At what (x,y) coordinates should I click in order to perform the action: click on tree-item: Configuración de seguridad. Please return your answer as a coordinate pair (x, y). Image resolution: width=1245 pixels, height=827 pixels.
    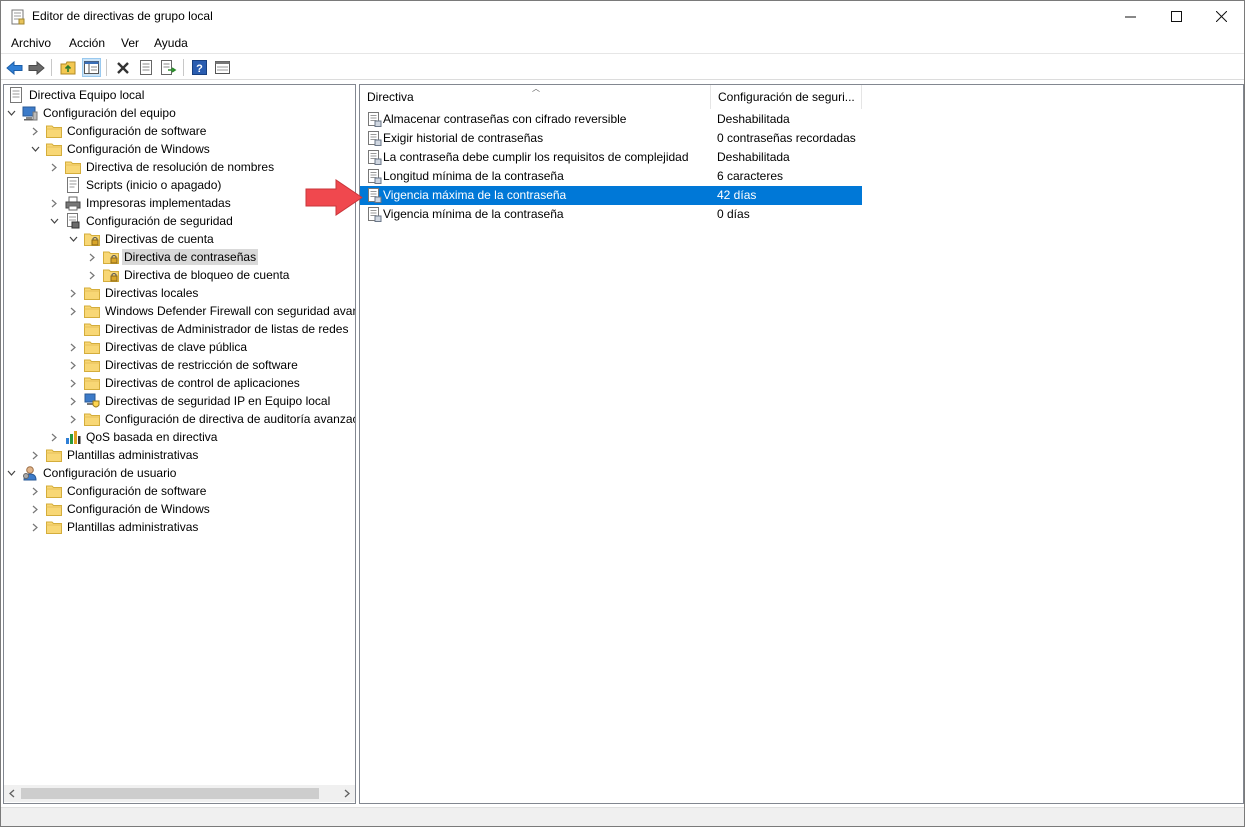
    Looking at the image, I should click on (141, 221).